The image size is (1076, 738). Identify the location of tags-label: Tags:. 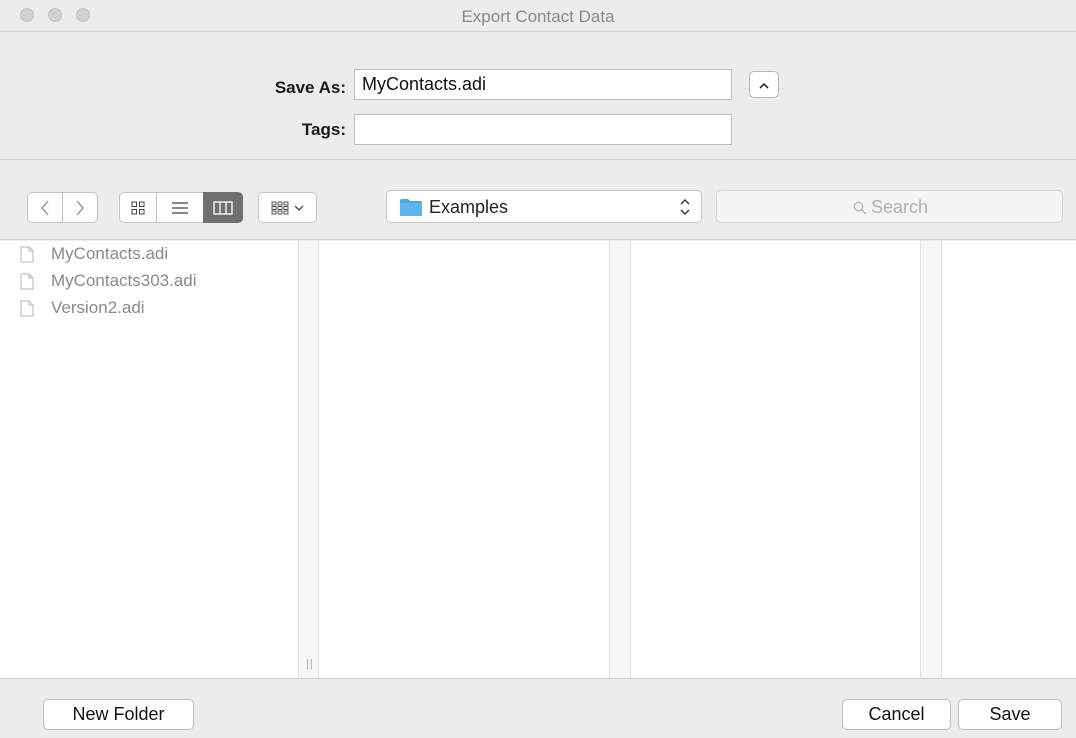
(323, 129).